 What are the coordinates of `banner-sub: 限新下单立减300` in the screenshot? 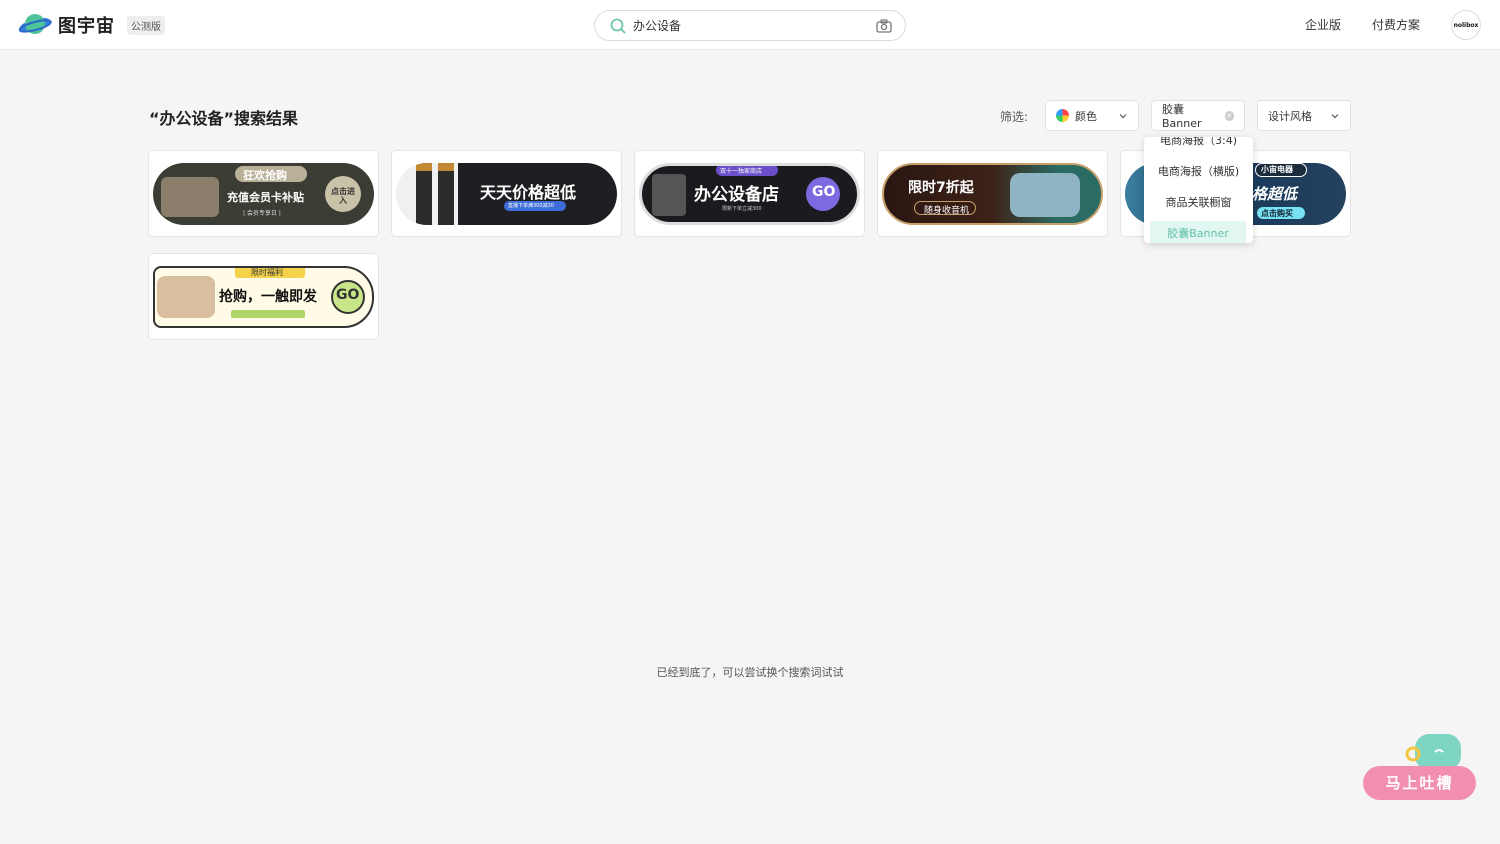 It's located at (742, 209).